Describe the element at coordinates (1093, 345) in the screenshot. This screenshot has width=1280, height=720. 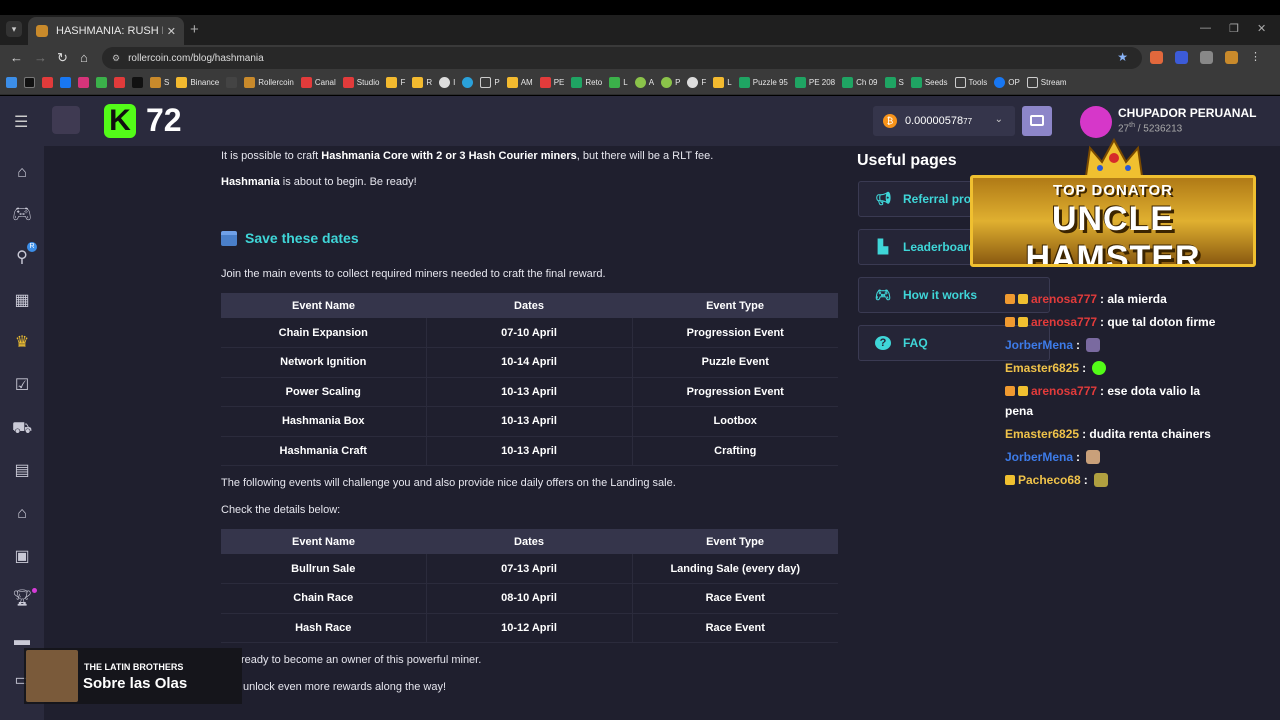
I see `emote-icon` at that location.